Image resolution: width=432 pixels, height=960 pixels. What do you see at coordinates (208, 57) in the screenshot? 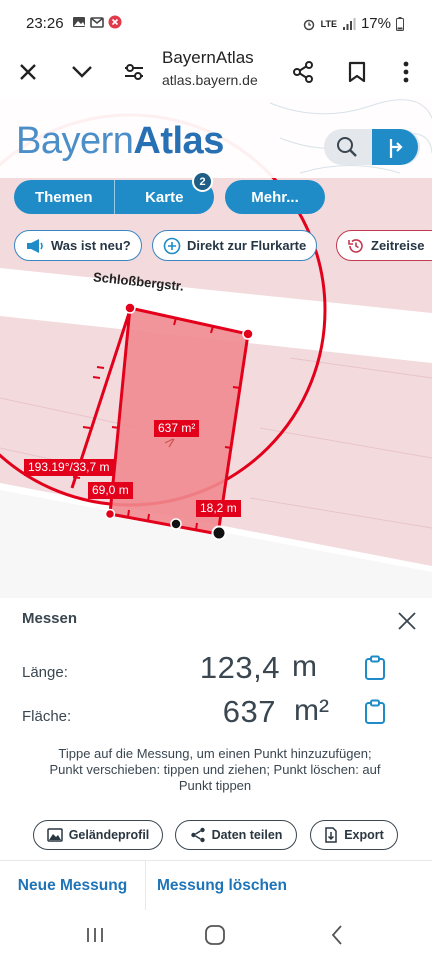
I see `site-title: BayernAtlas` at bounding box center [208, 57].